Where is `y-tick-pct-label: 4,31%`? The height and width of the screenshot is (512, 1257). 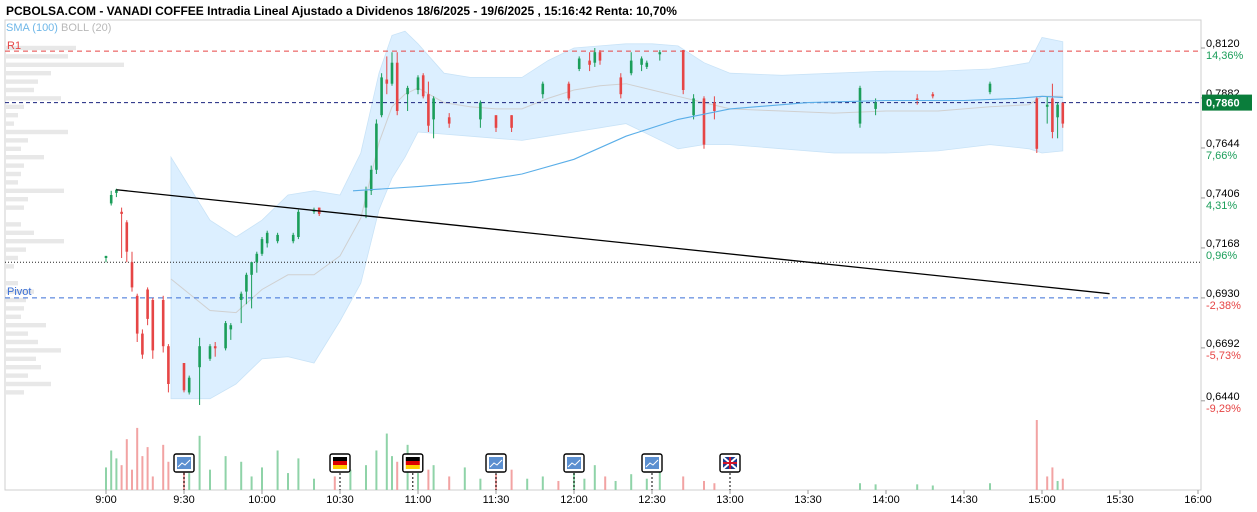 y-tick-pct-label: 4,31% is located at coordinates (1221, 206).